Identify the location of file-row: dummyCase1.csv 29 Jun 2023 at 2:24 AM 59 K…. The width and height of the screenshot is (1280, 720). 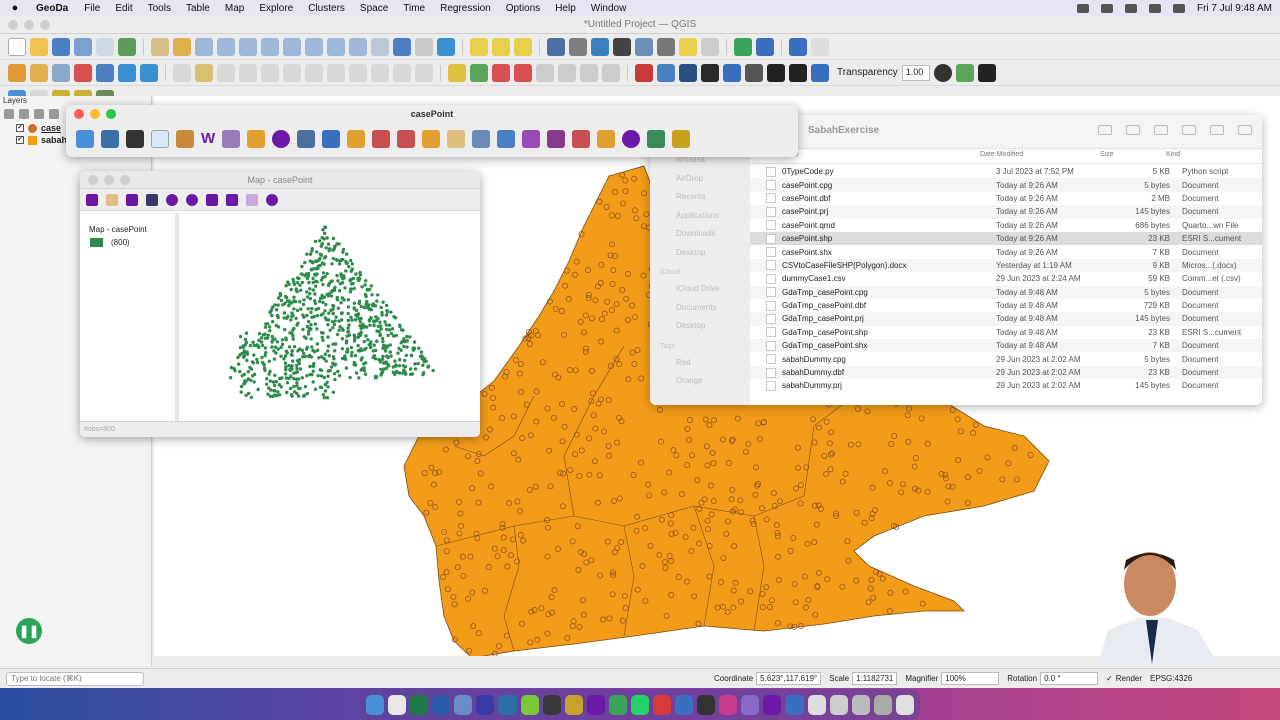
(1006, 278).